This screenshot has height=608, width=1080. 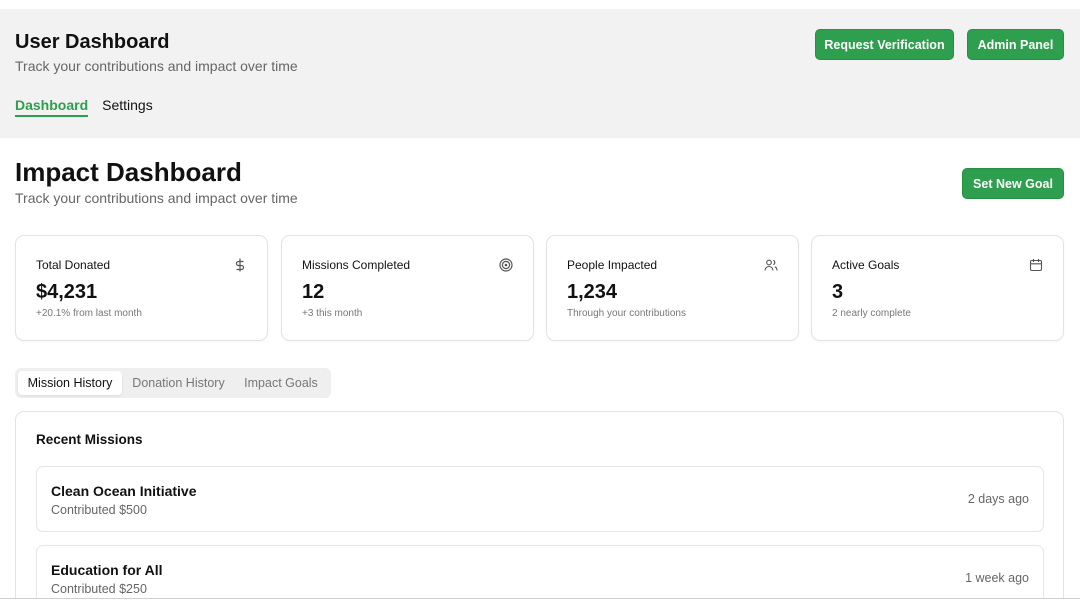 What do you see at coordinates (1013, 183) in the screenshot?
I see `set-new-goal-button: Set New Goal` at bounding box center [1013, 183].